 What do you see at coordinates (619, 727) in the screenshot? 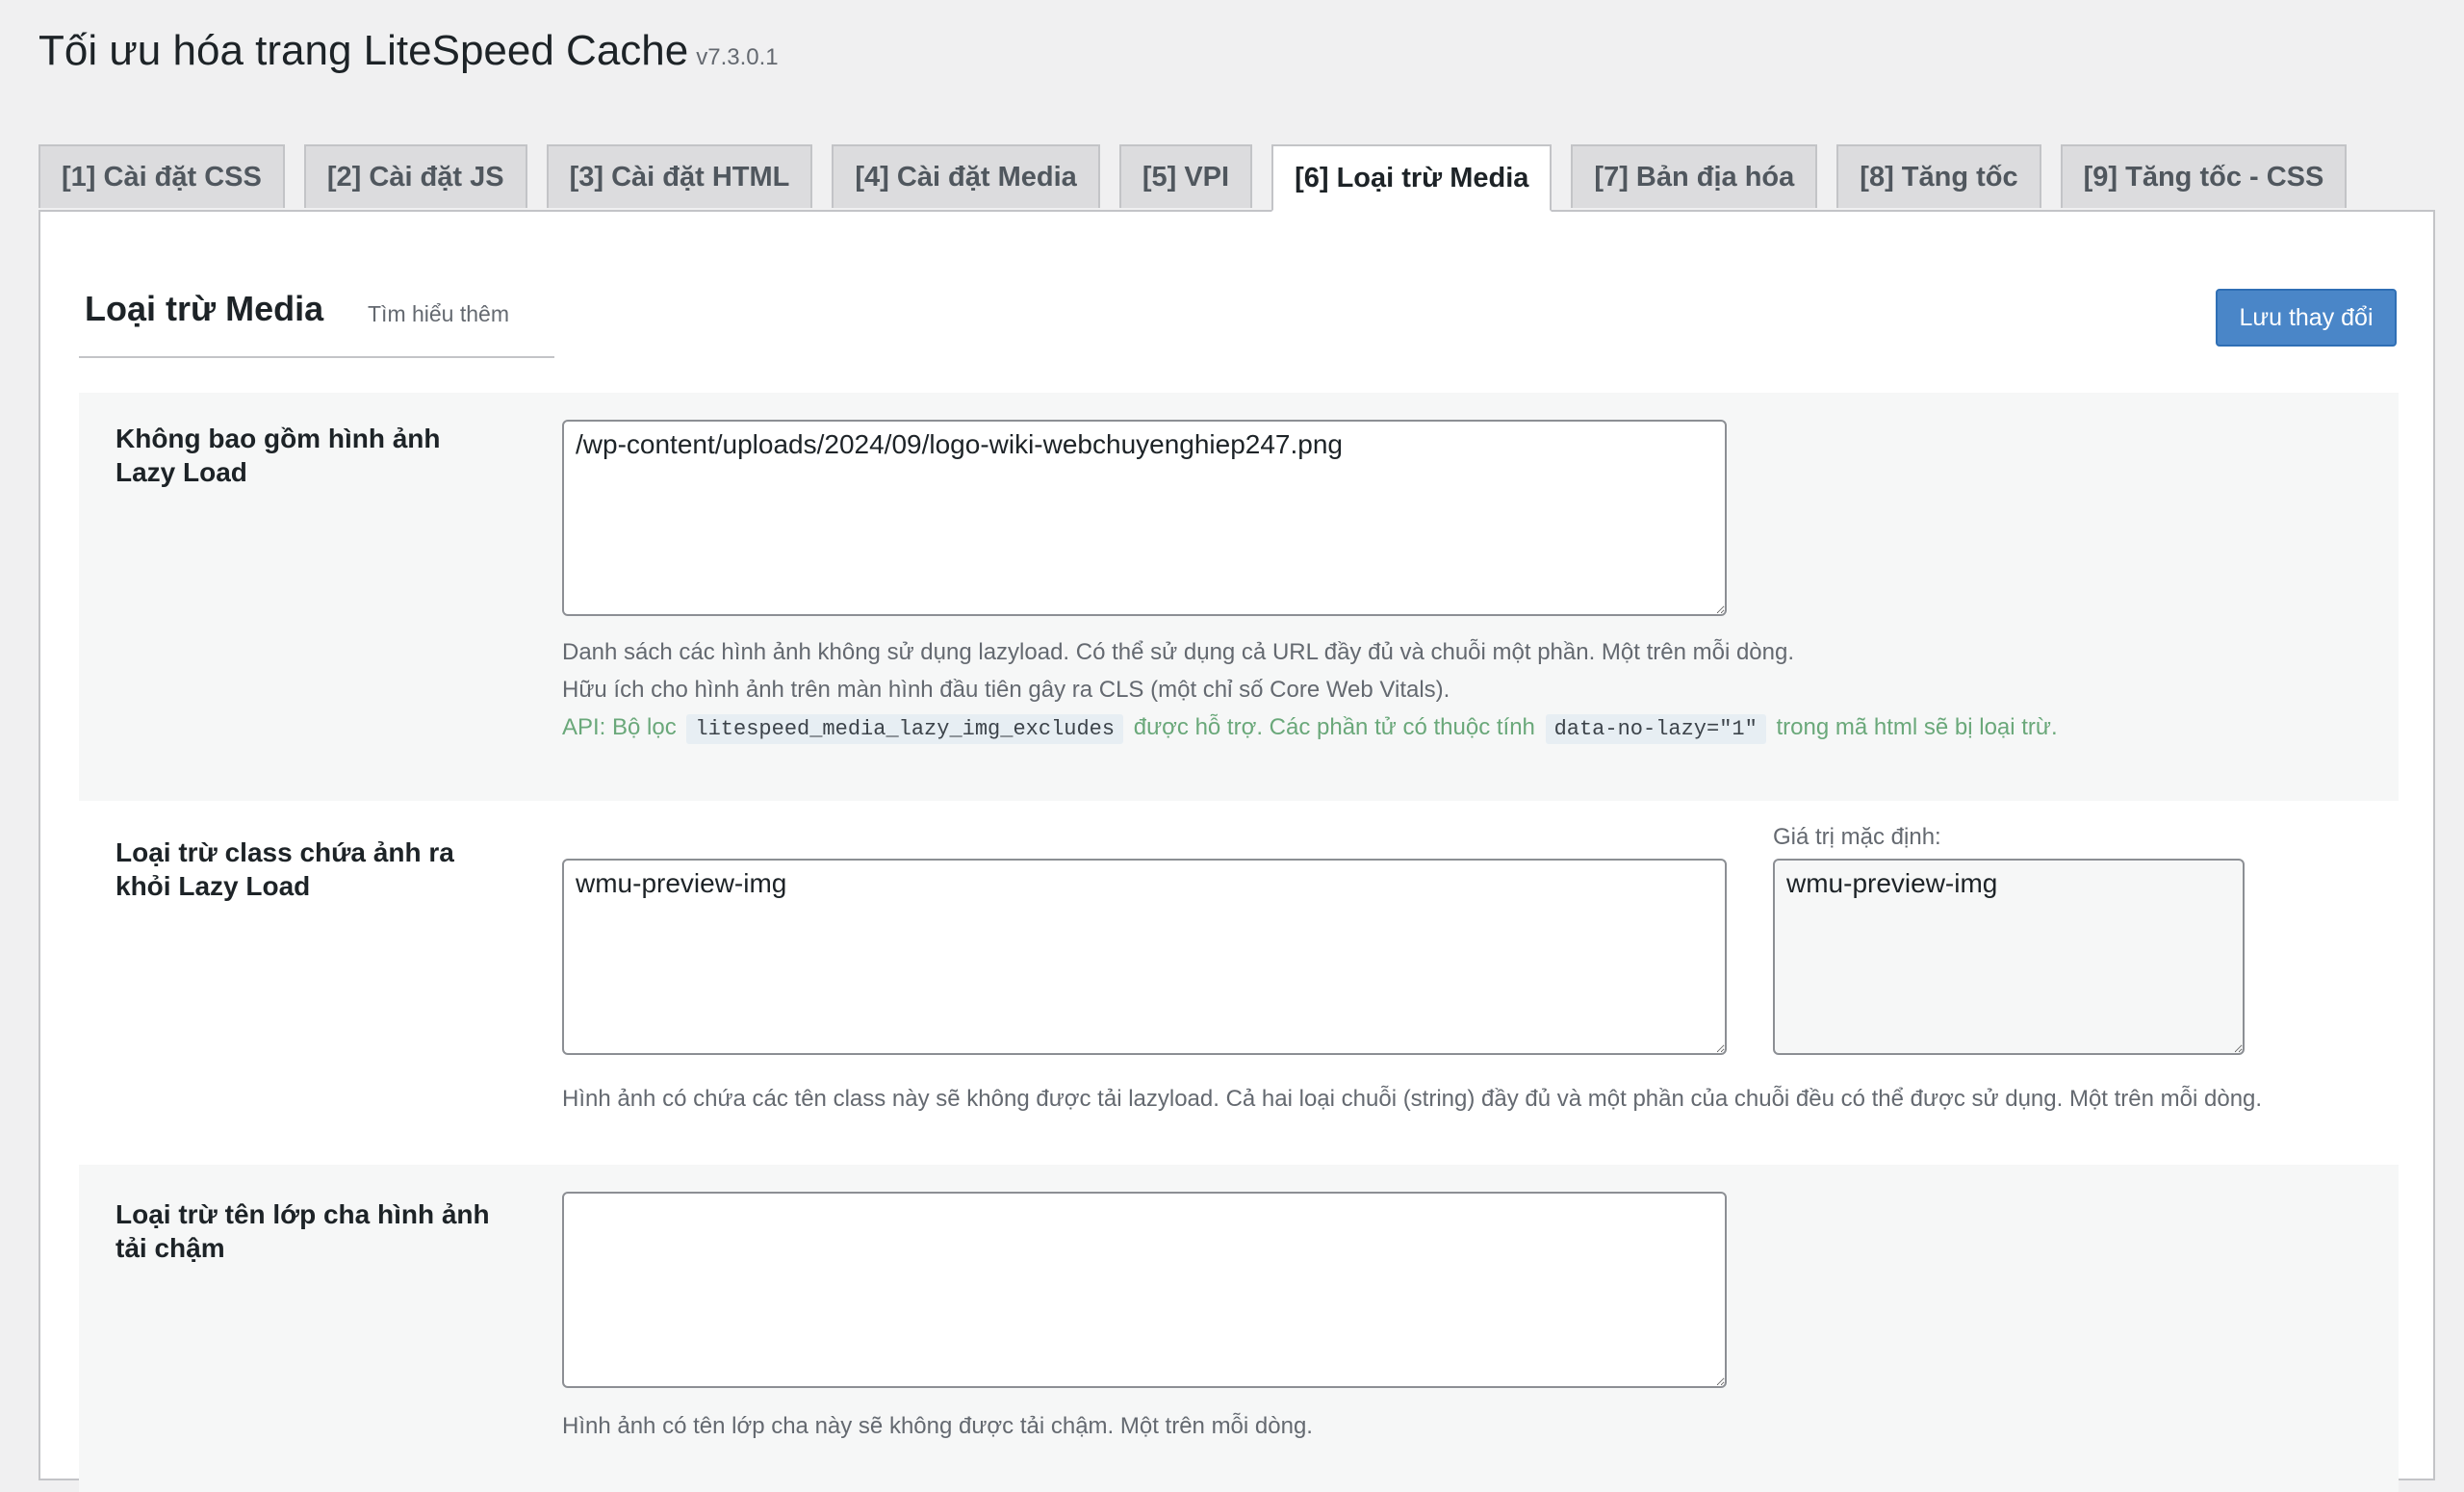
I see `api-prefix: API: Bộ lọc` at bounding box center [619, 727].